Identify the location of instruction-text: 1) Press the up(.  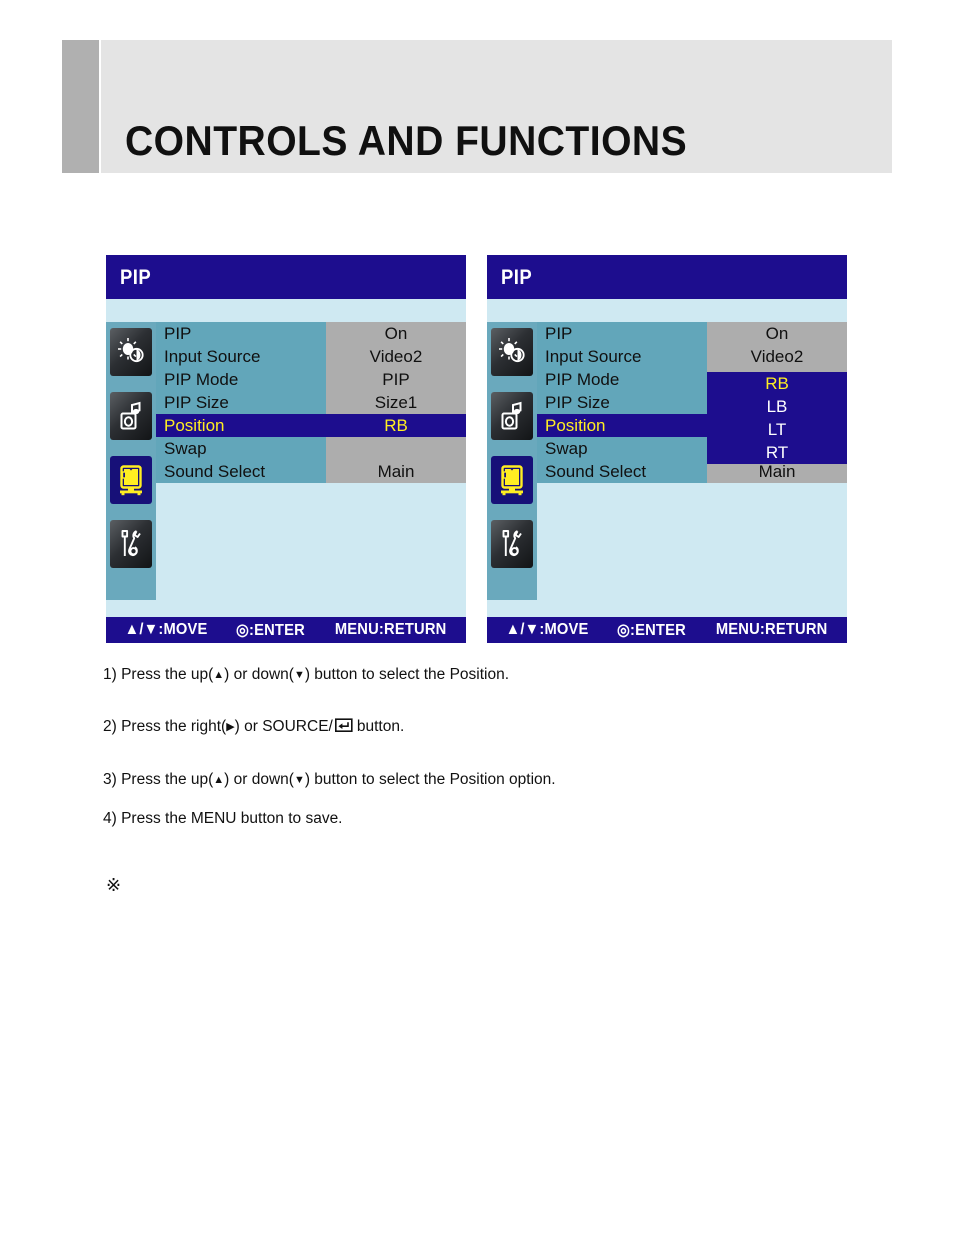
(158, 674).